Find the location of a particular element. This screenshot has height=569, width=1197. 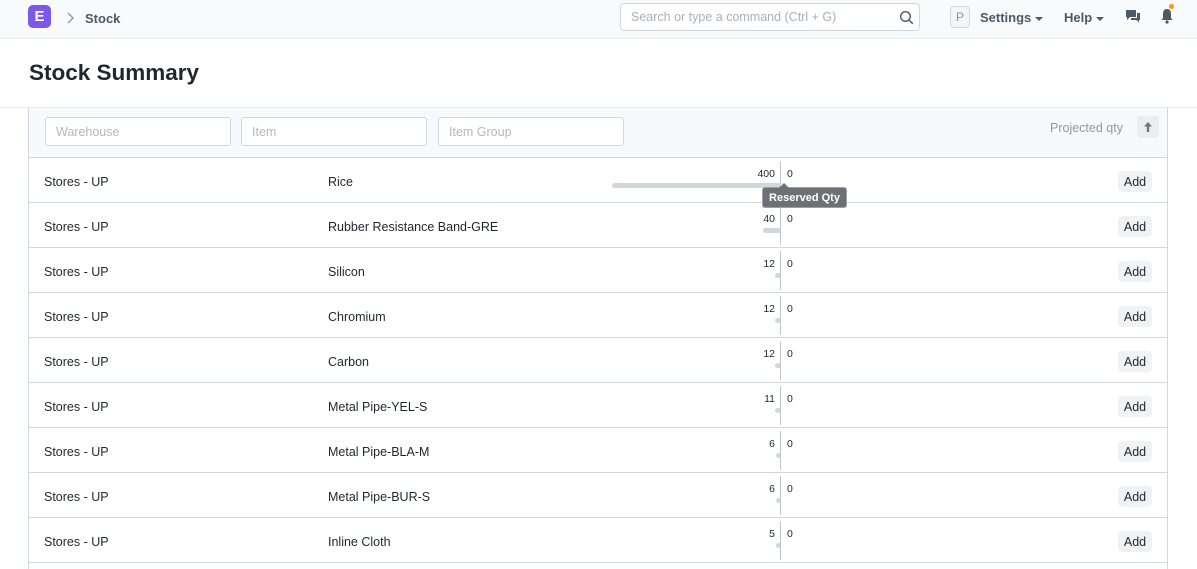

filter-bar: Projected qty is located at coordinates (598, 133).